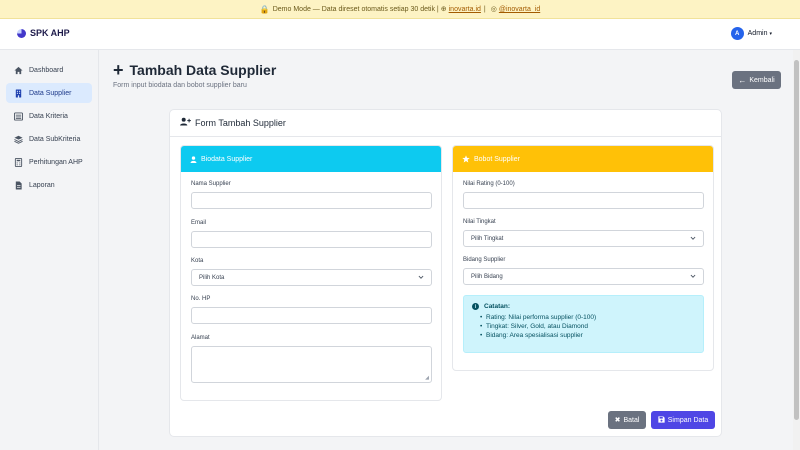 The width and height of the screenshot is (800, 450). I want to click on cancel-button-label: Batal, so click(631, 420).